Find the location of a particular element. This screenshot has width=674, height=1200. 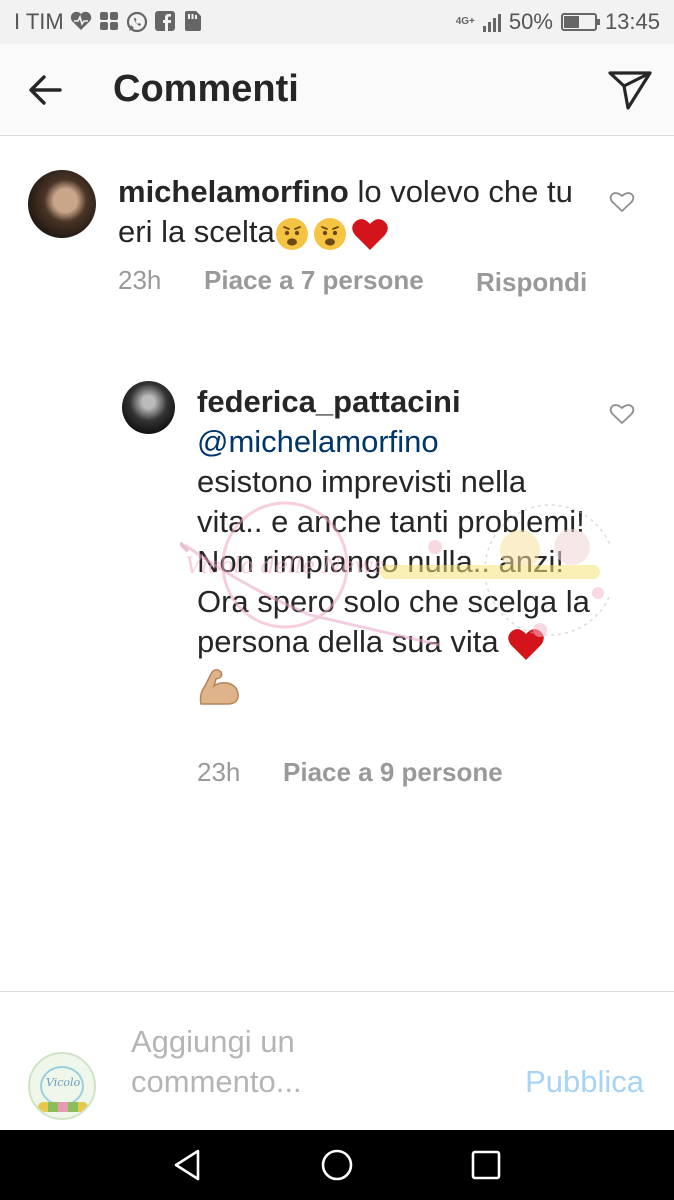

comment-likes: Piace a 7 persone is located at coordinates (314, 280).